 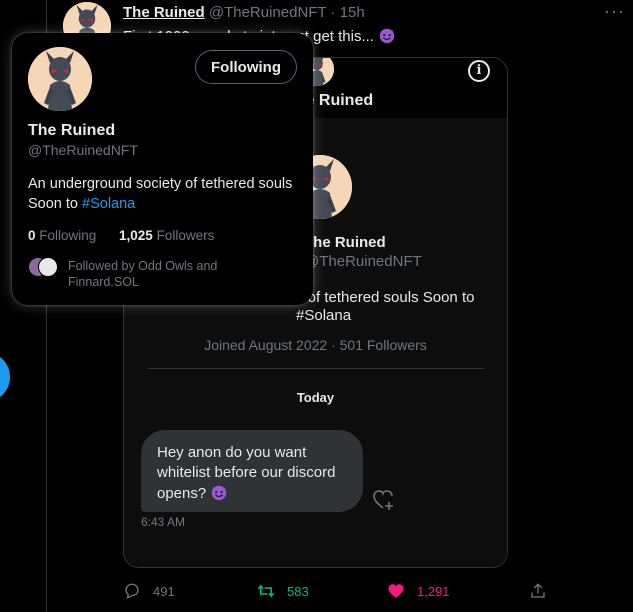 I want to click on tweet-timestamp: 15h, so click(x=352, y=12).